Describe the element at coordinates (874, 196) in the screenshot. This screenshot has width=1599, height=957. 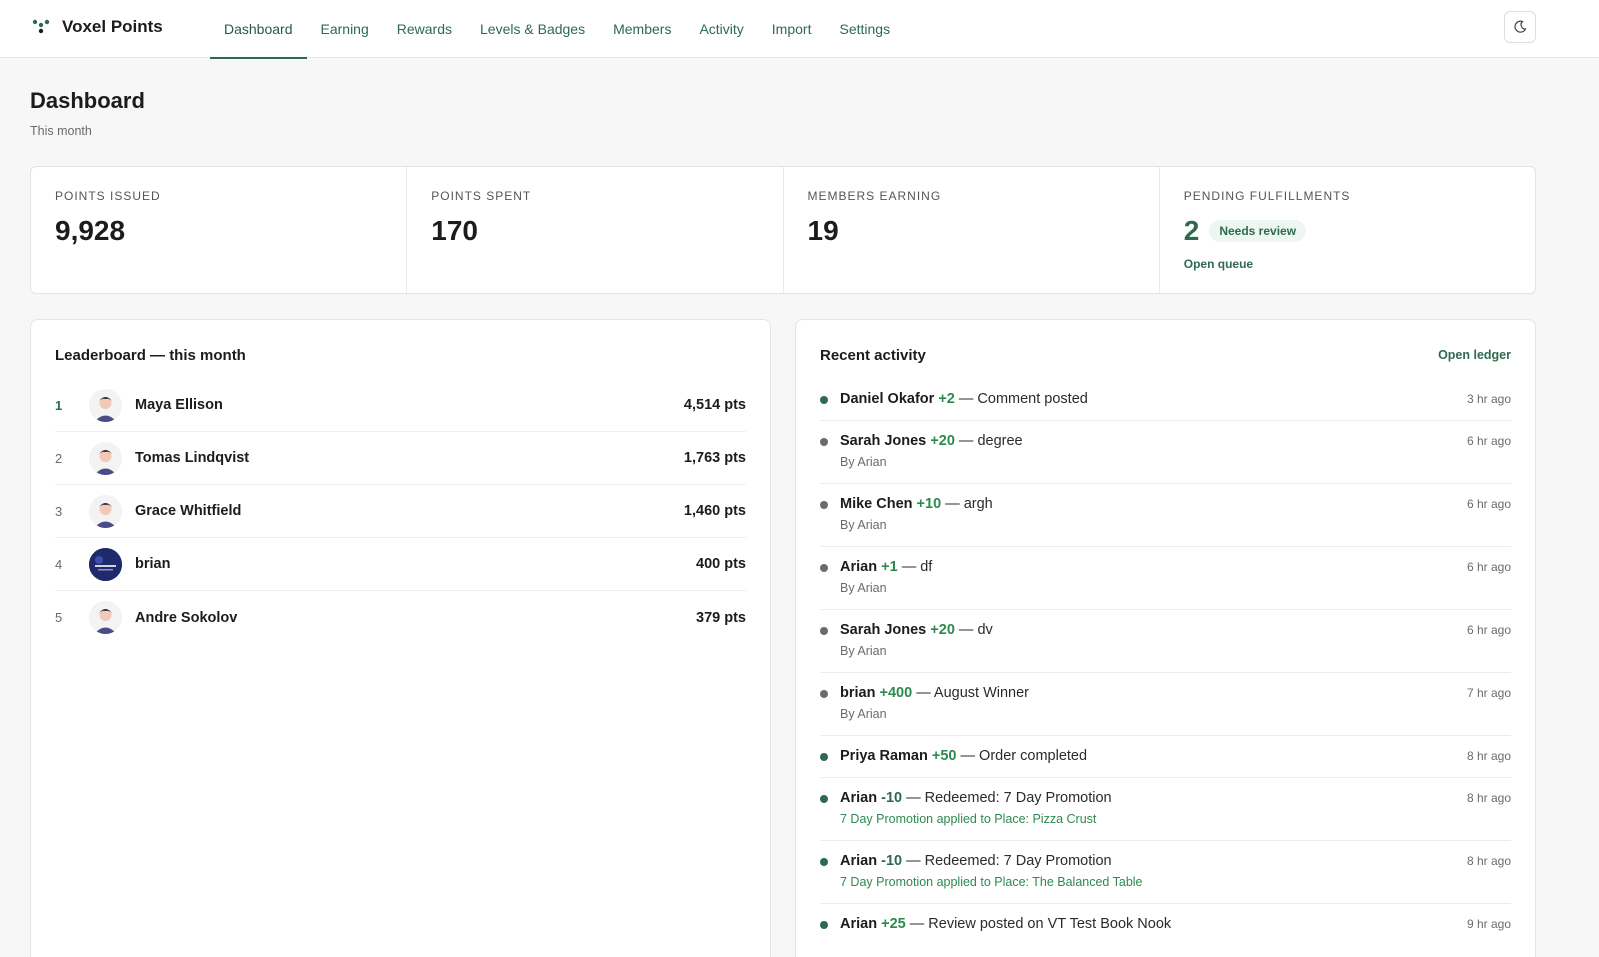
I see `stat-label: MEMBERS EARNING` at that location.